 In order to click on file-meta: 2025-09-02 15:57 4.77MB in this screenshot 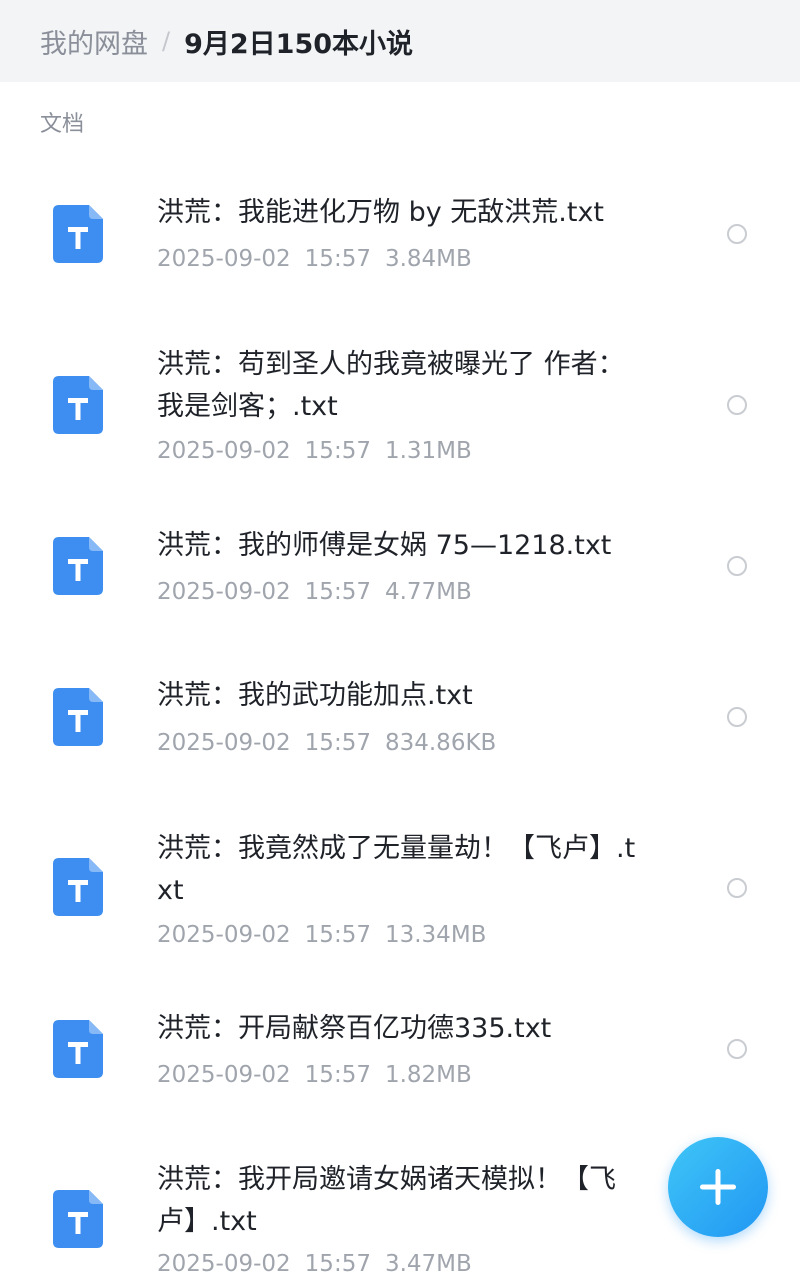, I will do `click(314, 592)`.